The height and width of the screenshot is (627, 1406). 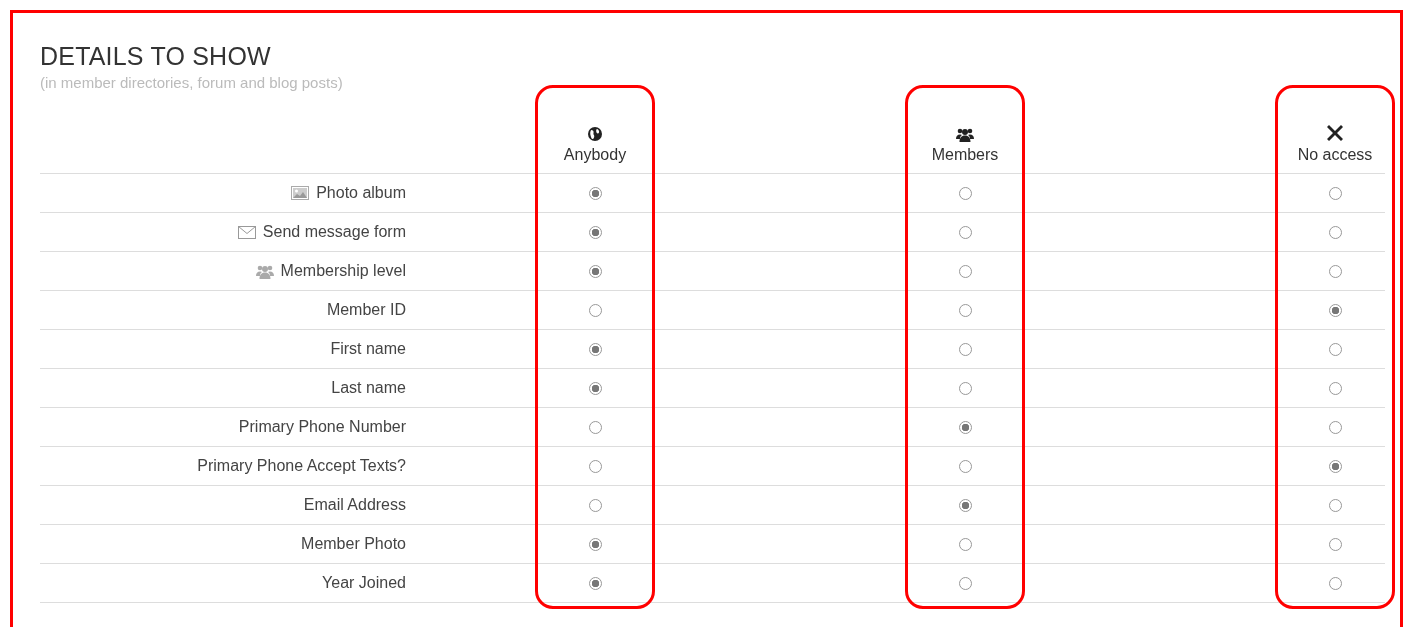 What do you see at coordinates (366, 310) in the screenshot?
I see `field-label: Member ID` at bounding box center [366, 310].